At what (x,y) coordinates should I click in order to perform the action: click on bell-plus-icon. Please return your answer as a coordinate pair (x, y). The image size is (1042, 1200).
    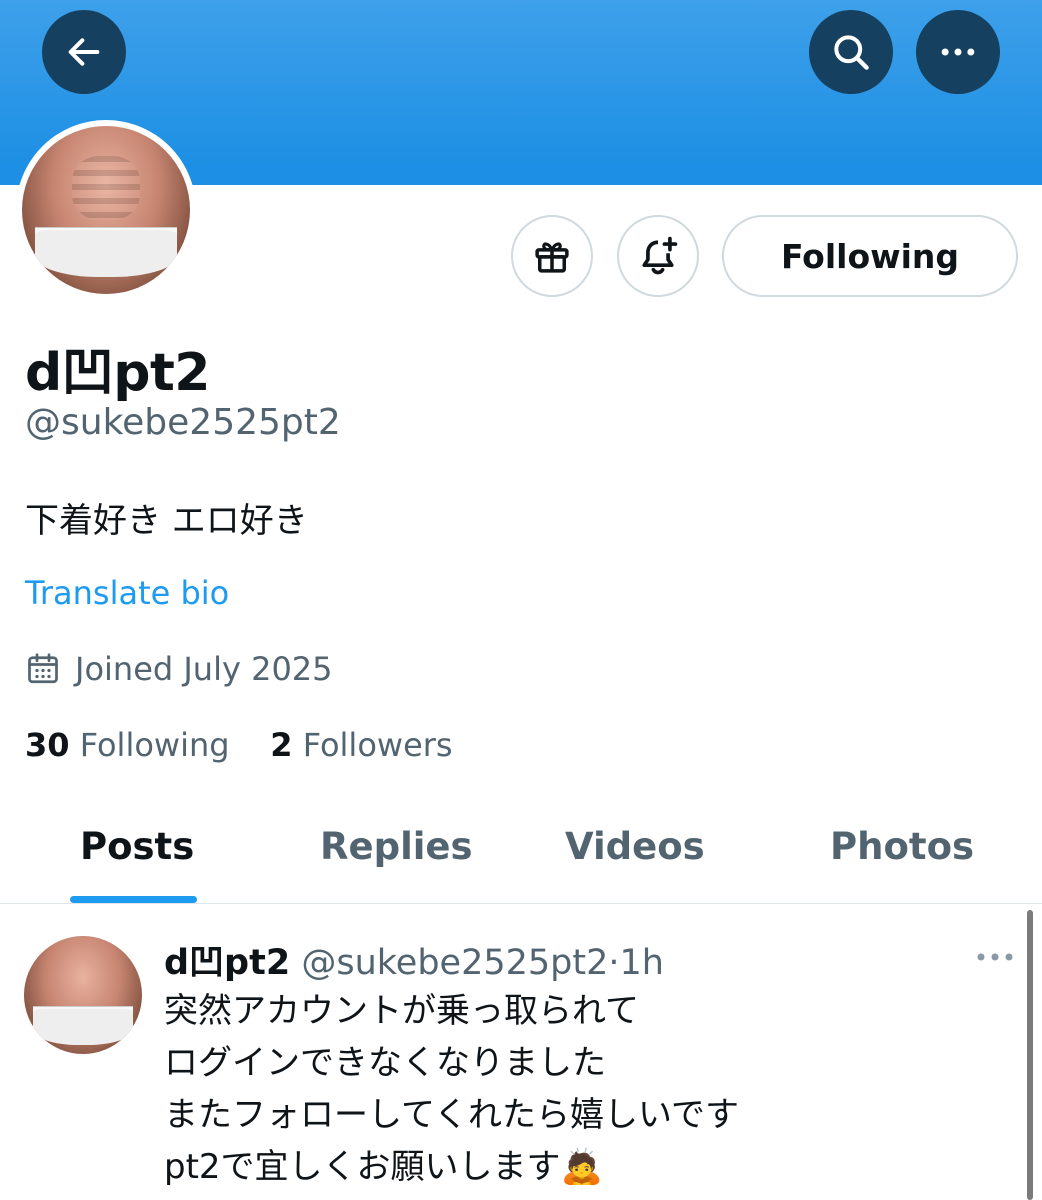
    Looking at the image, I should click on (660, 255).